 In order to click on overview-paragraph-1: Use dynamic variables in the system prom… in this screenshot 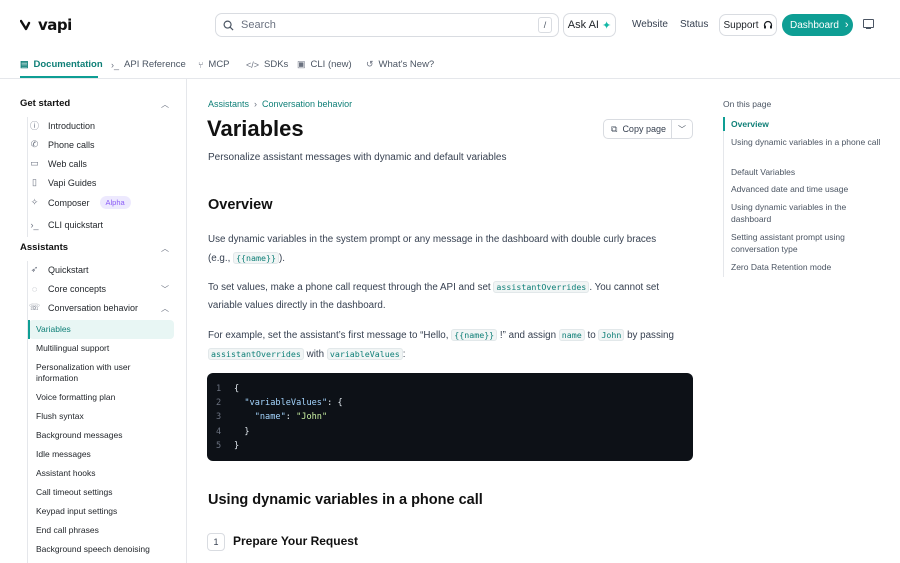, I will do `click(448, 249)`.